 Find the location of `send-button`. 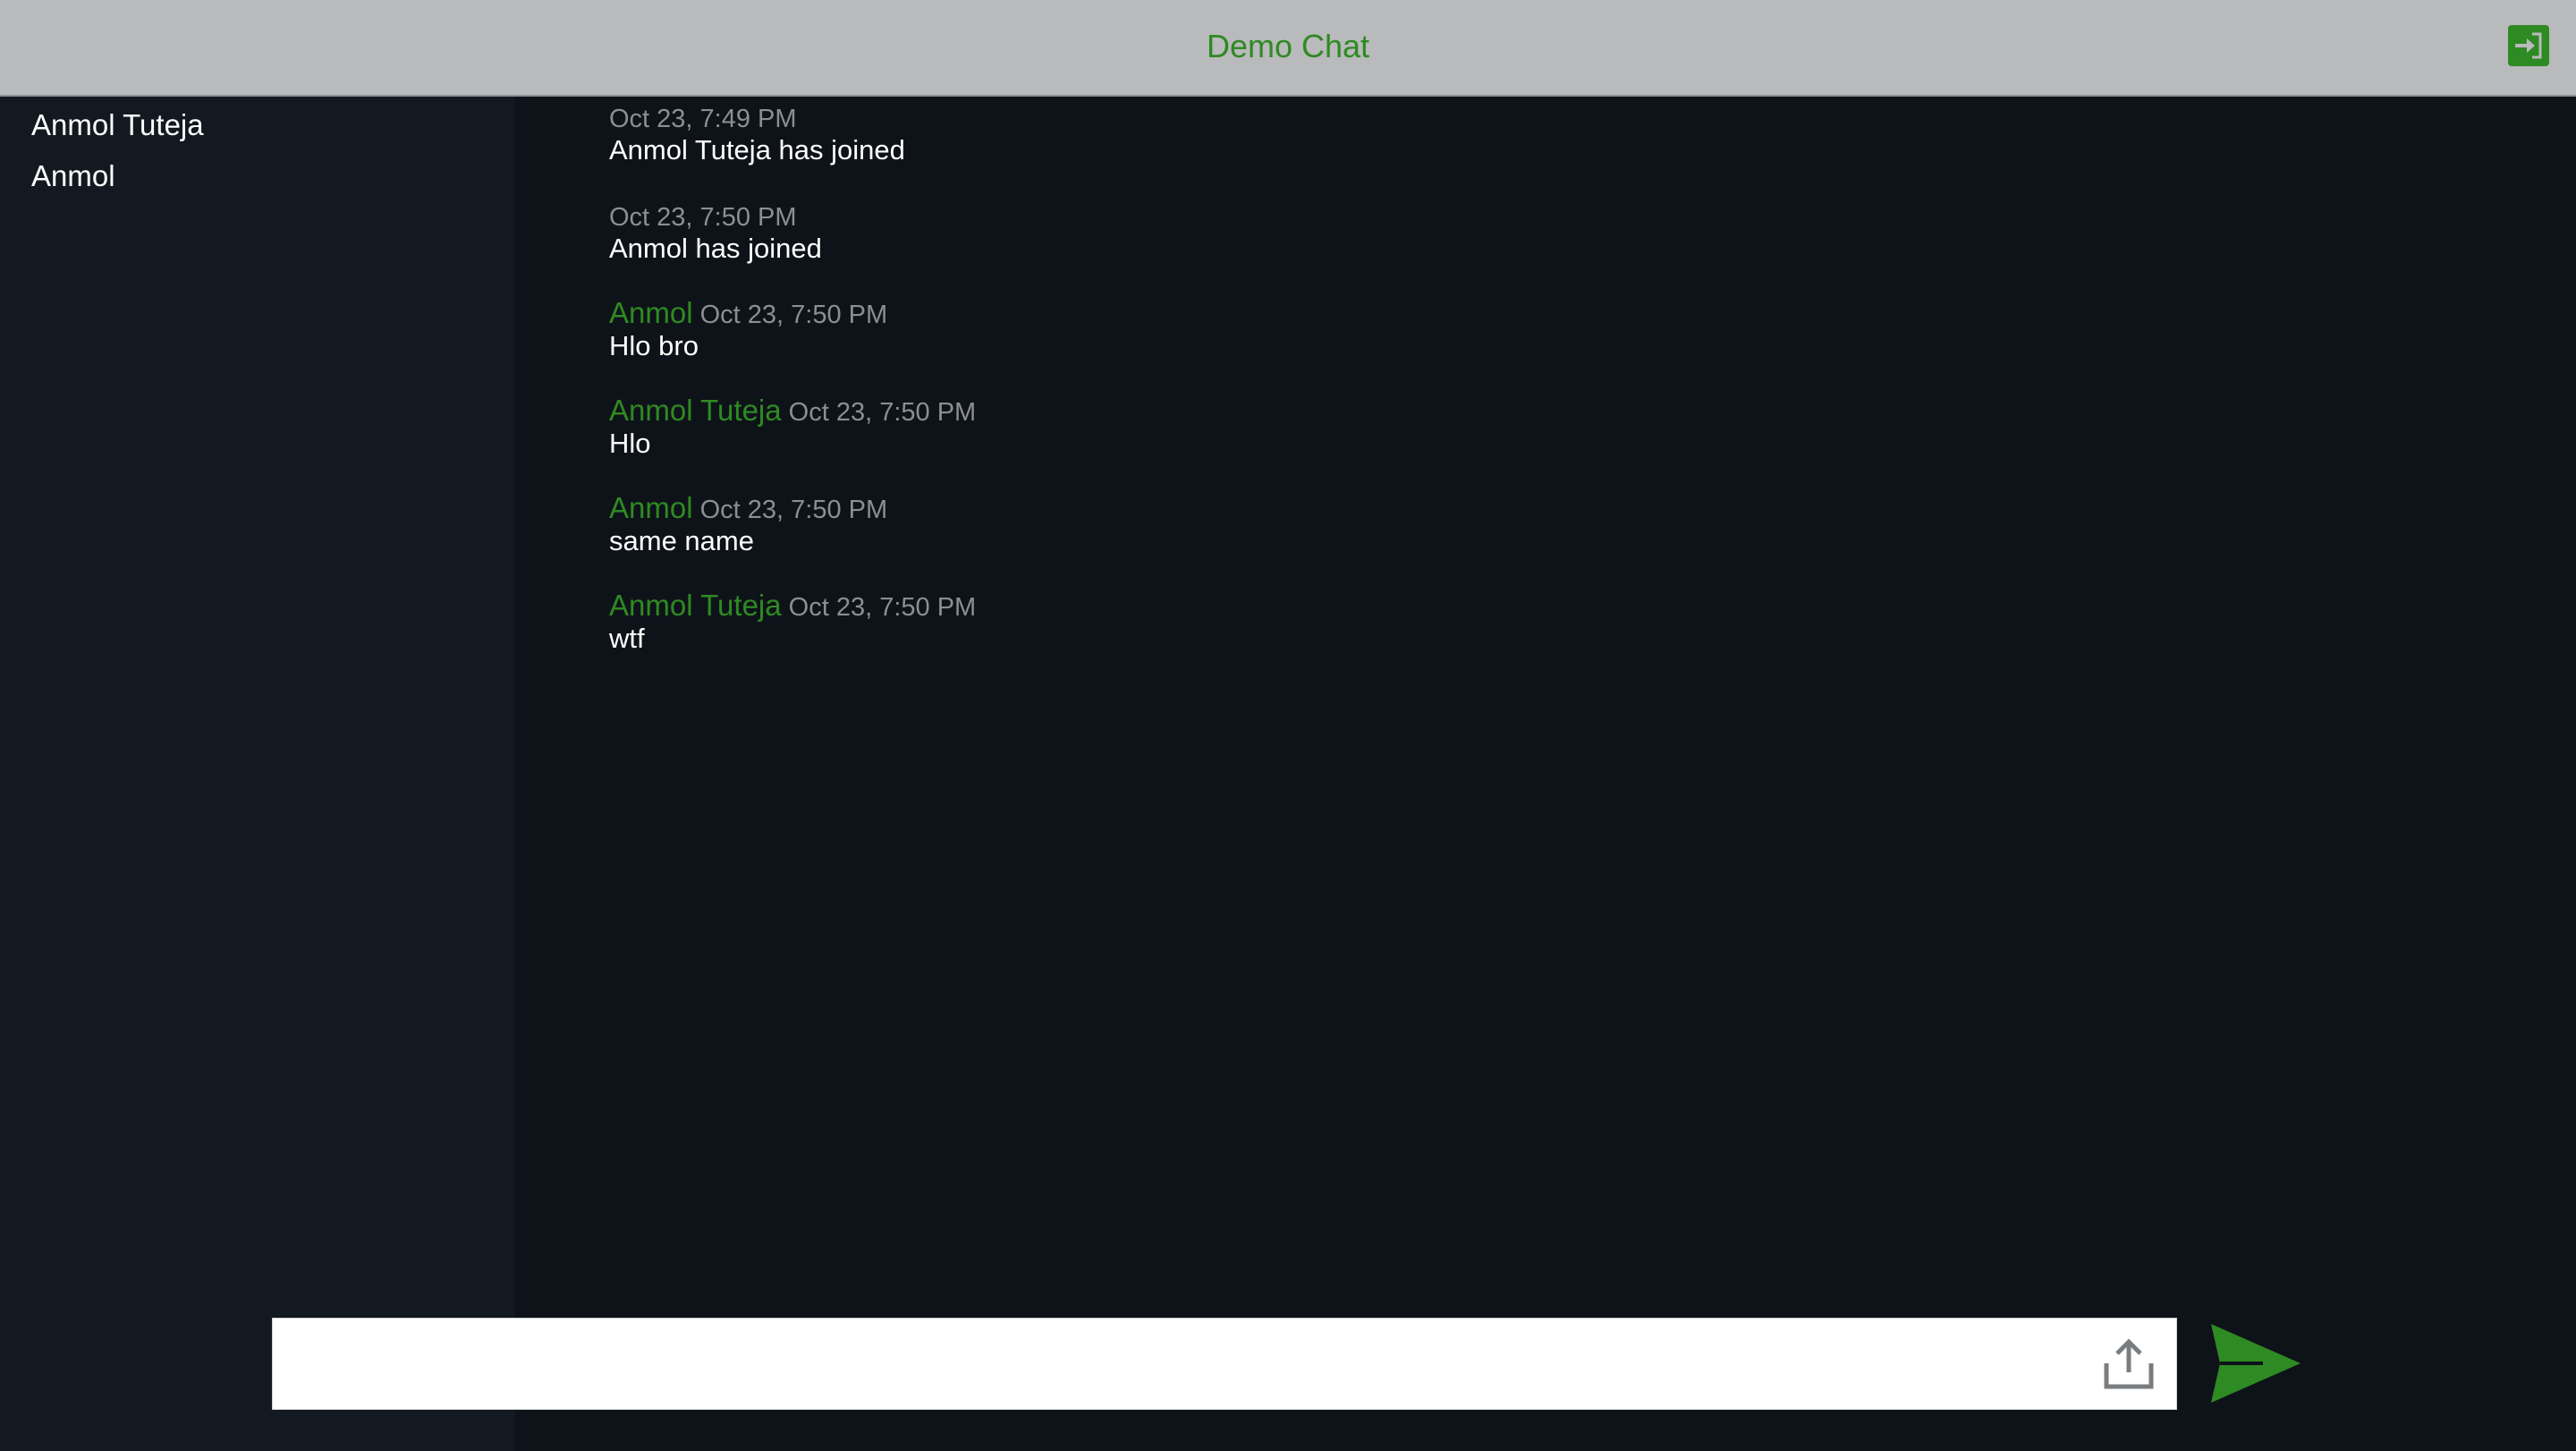

send-button is located at coordinates (2255, 1363).